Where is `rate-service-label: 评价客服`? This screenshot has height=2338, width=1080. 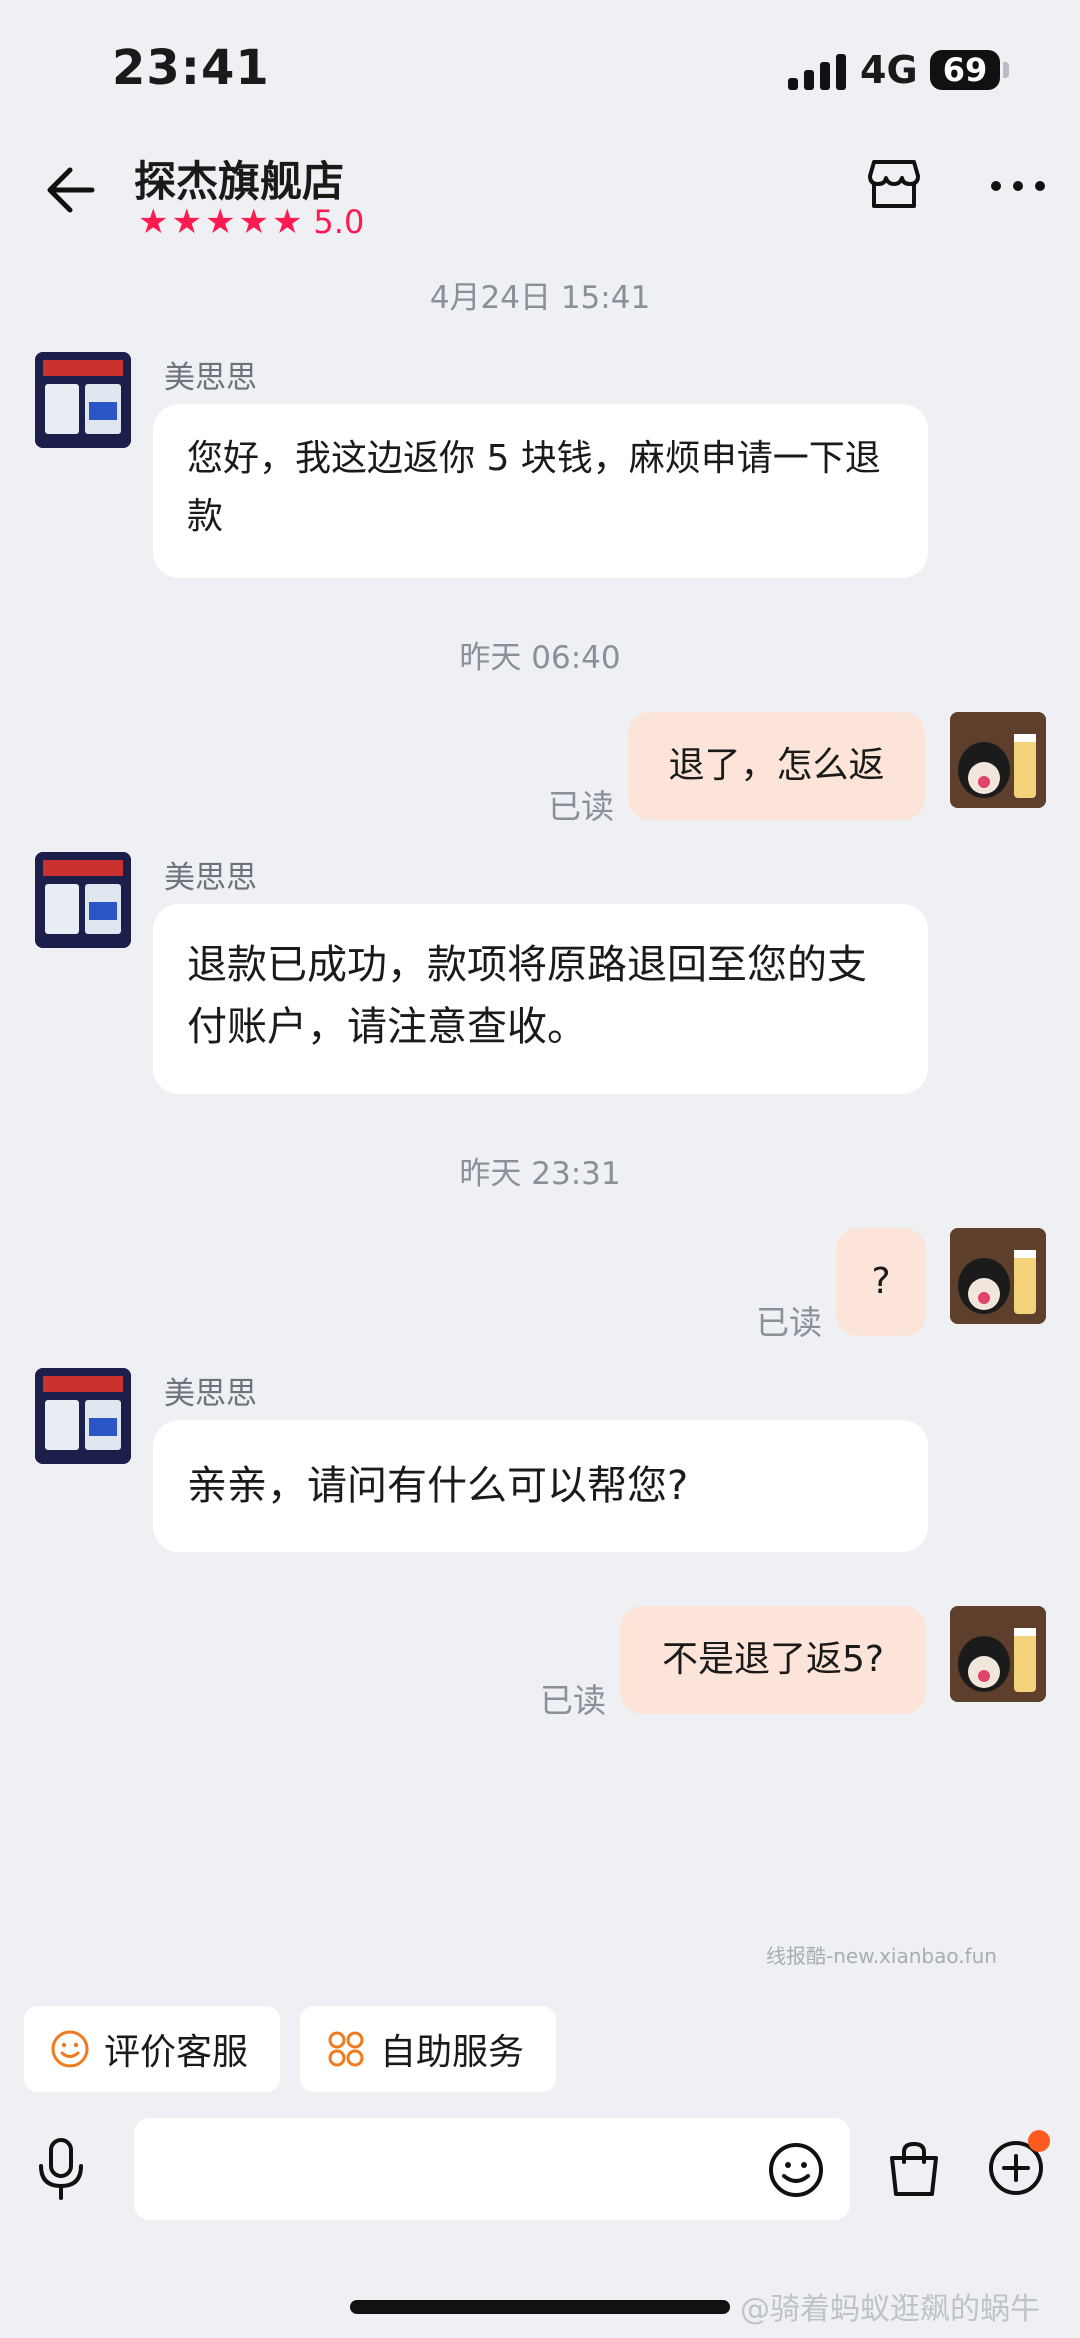 rate-service-label: 评价客服 is located at coordinates (176, 2052).